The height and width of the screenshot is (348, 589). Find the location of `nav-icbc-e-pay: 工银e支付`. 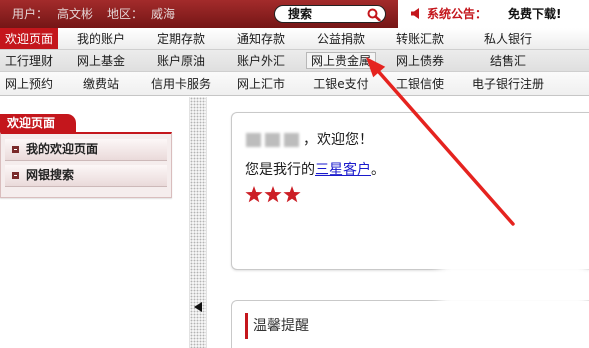

nav-icbc-e-pay: 工银e支付 is located at coordinates (341, 83).